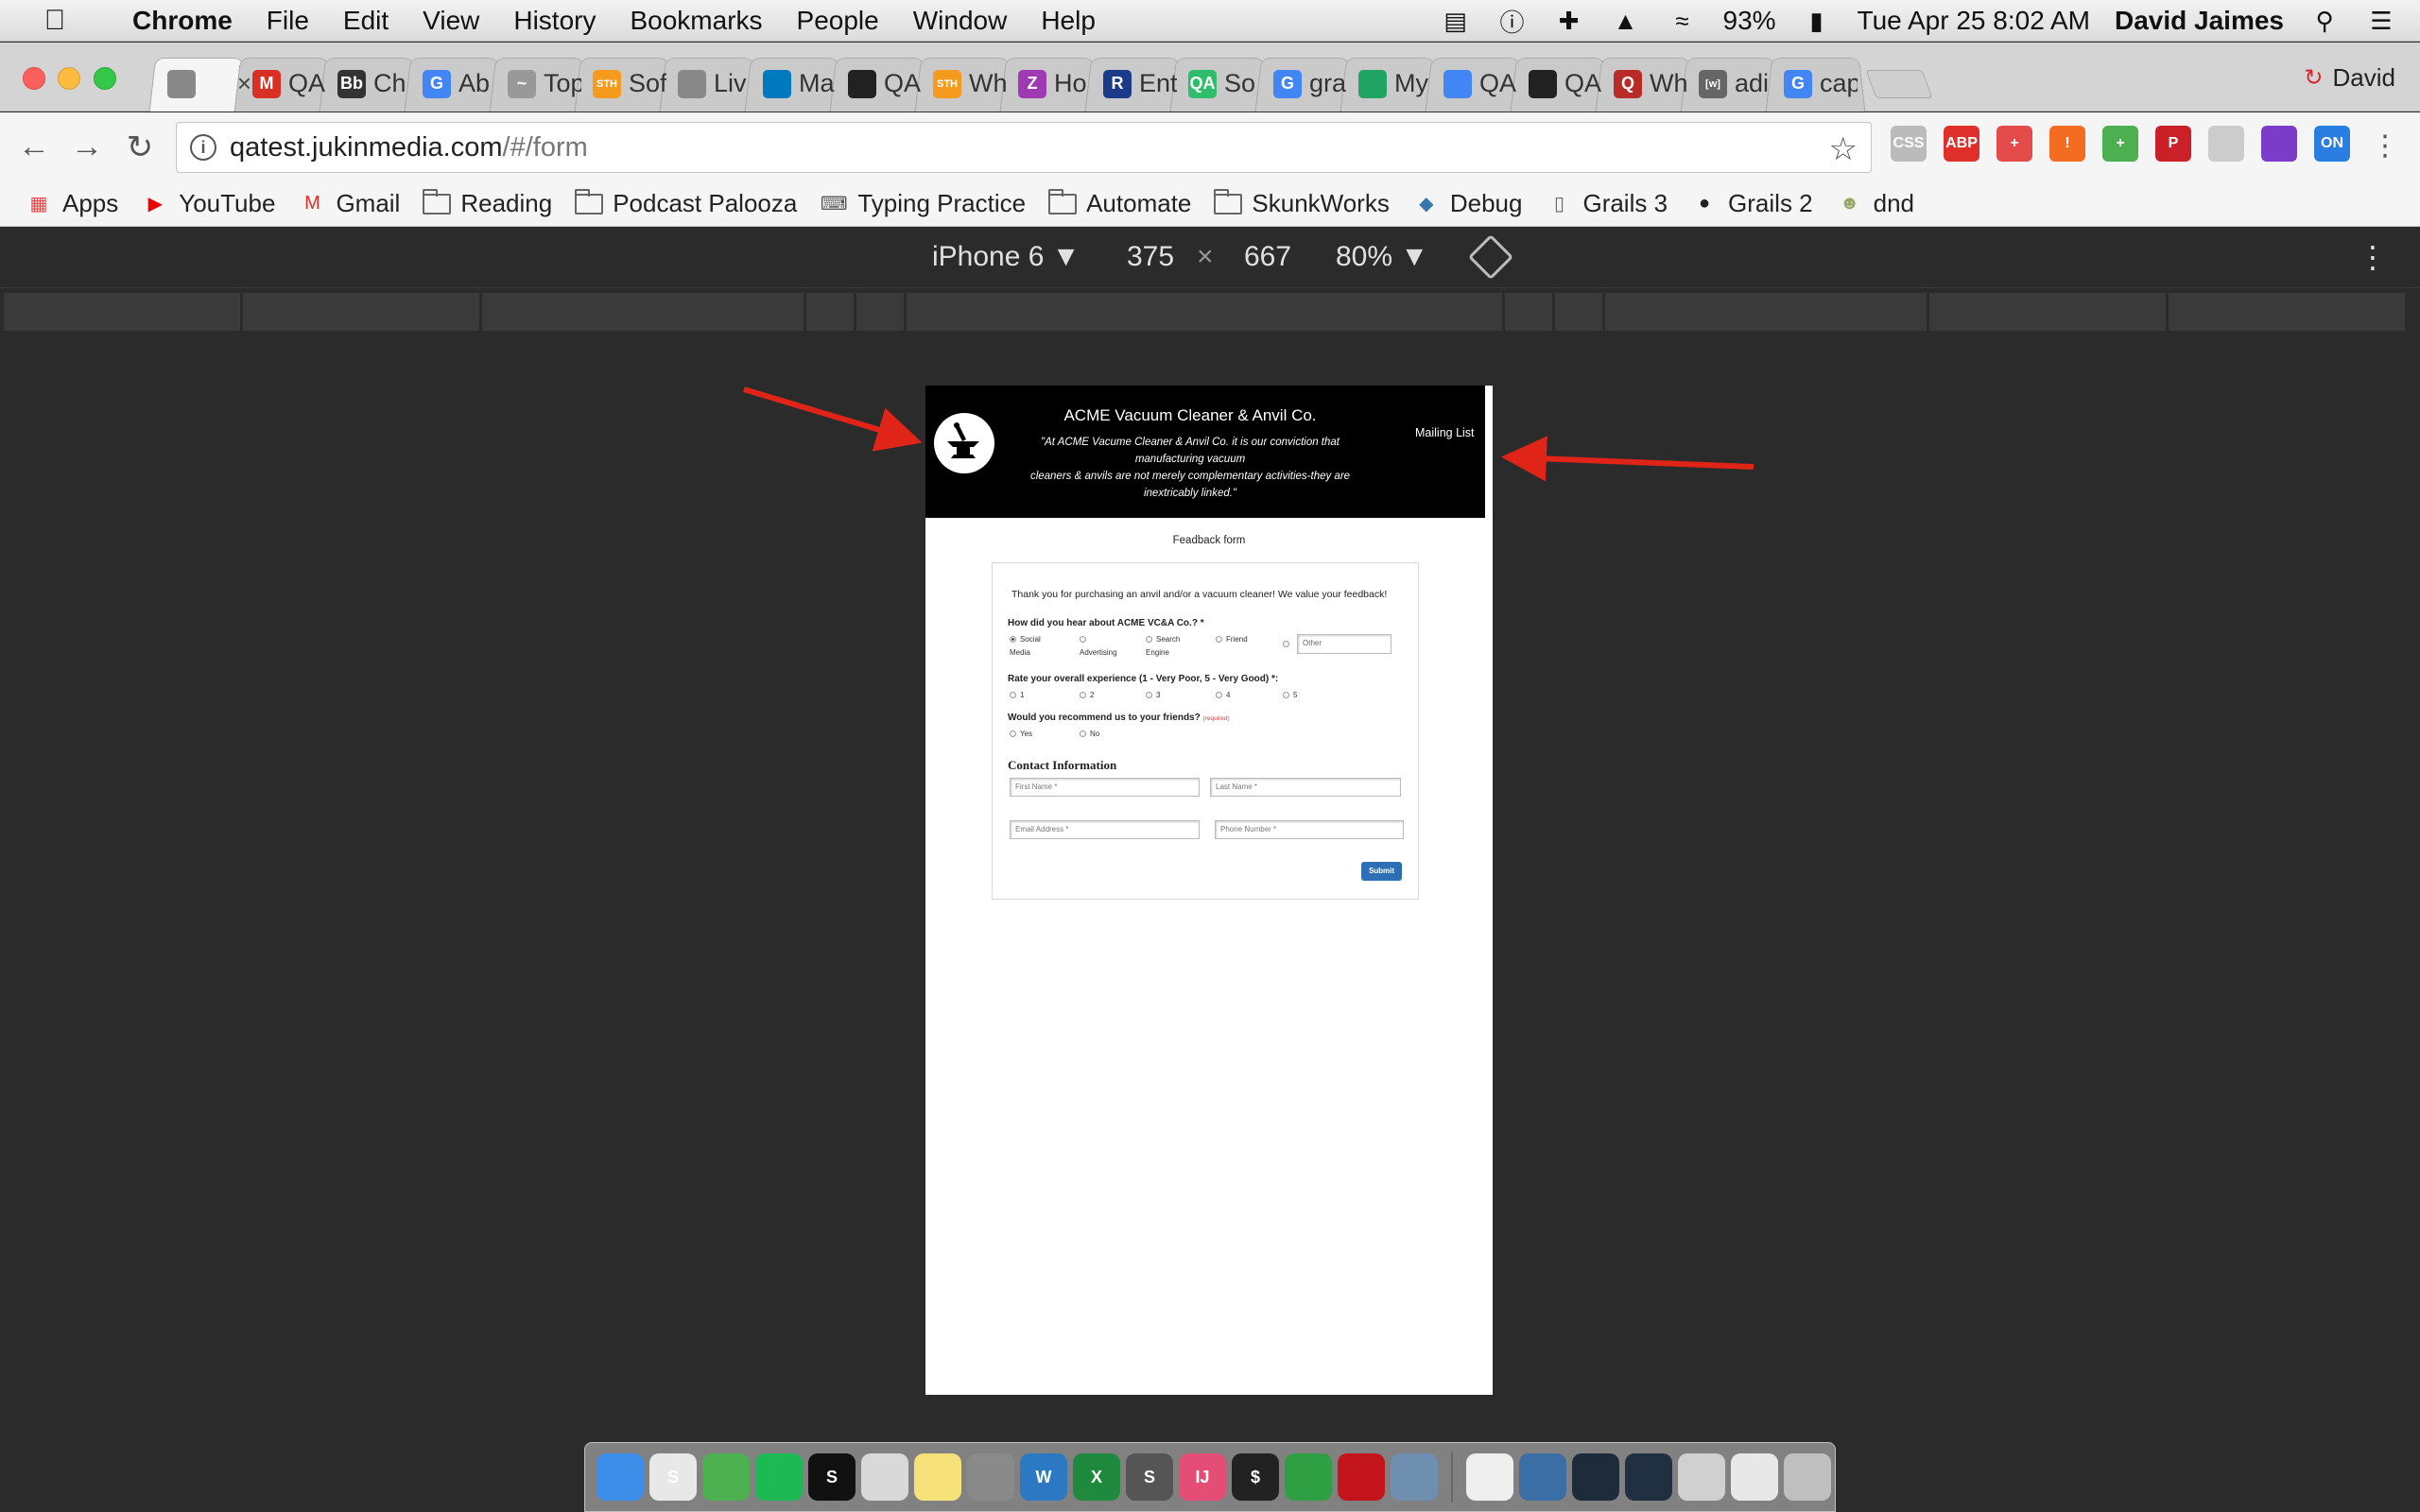 Image resolution: width=2420 pixels, height=1512 pixels. I want to click on radio-no, so click(1083, 733).